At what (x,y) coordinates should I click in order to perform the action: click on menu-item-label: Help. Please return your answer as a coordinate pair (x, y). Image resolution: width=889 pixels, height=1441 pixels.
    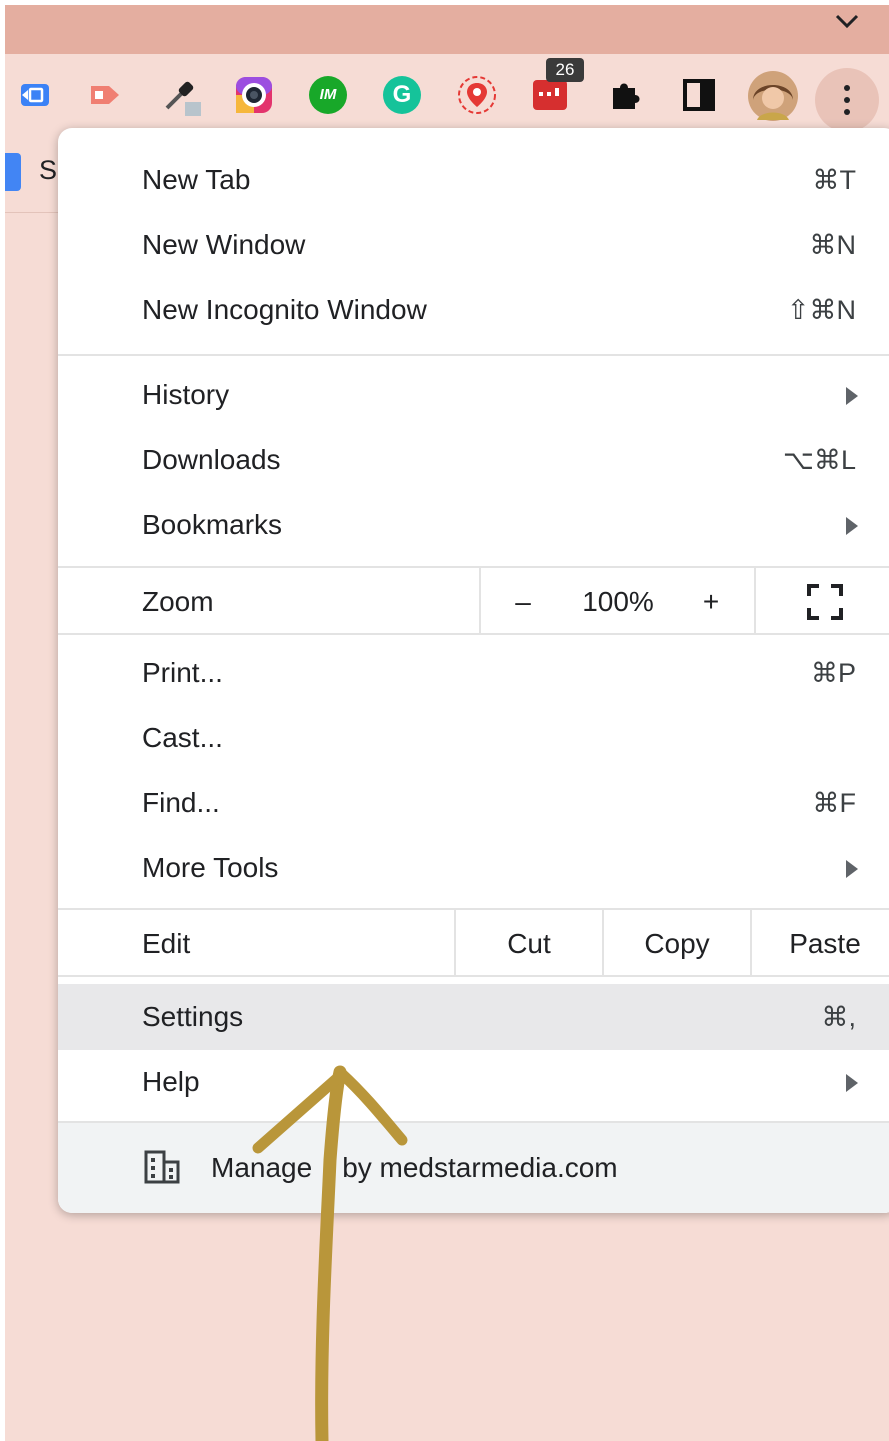
    Looking at the image, I should click on (171, 1081).